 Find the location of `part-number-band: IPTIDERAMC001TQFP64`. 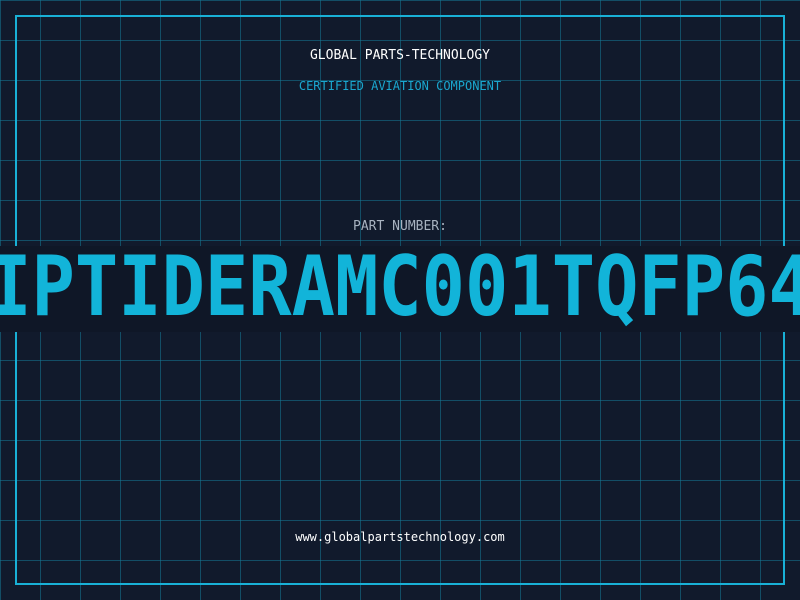

part-number-band: IPTIDERAMC001TQFP64 is located at coordinates (400, 289).